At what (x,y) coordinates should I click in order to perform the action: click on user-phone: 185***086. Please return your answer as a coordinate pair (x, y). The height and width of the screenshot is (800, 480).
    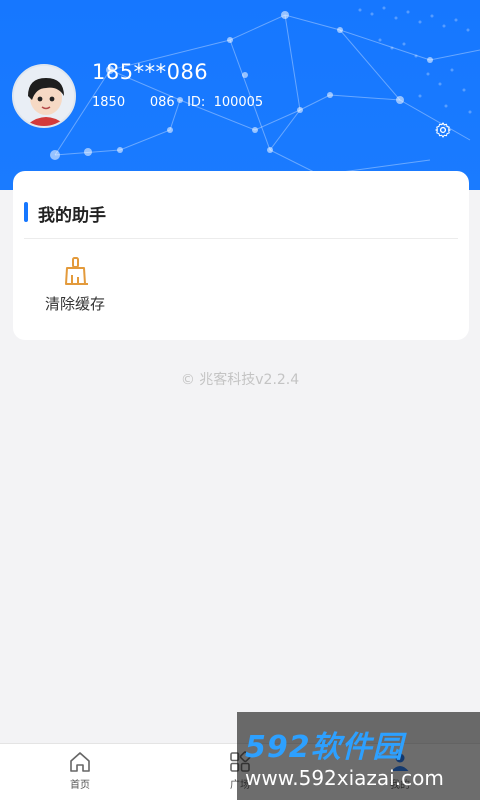
    Looking at the image, I should click on (150, 72).